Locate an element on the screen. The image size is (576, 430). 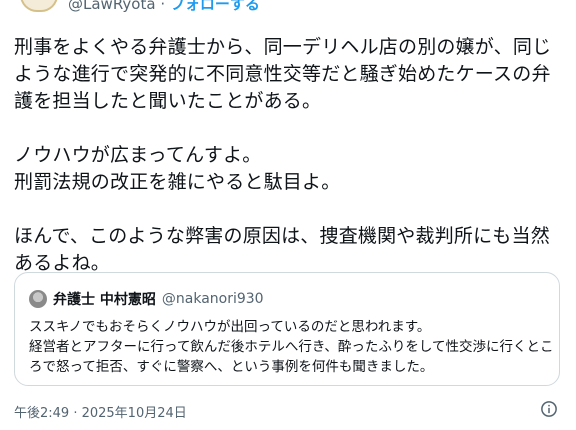
quote-author-handle: @nakanori930 is located at coordinates (212, 299).